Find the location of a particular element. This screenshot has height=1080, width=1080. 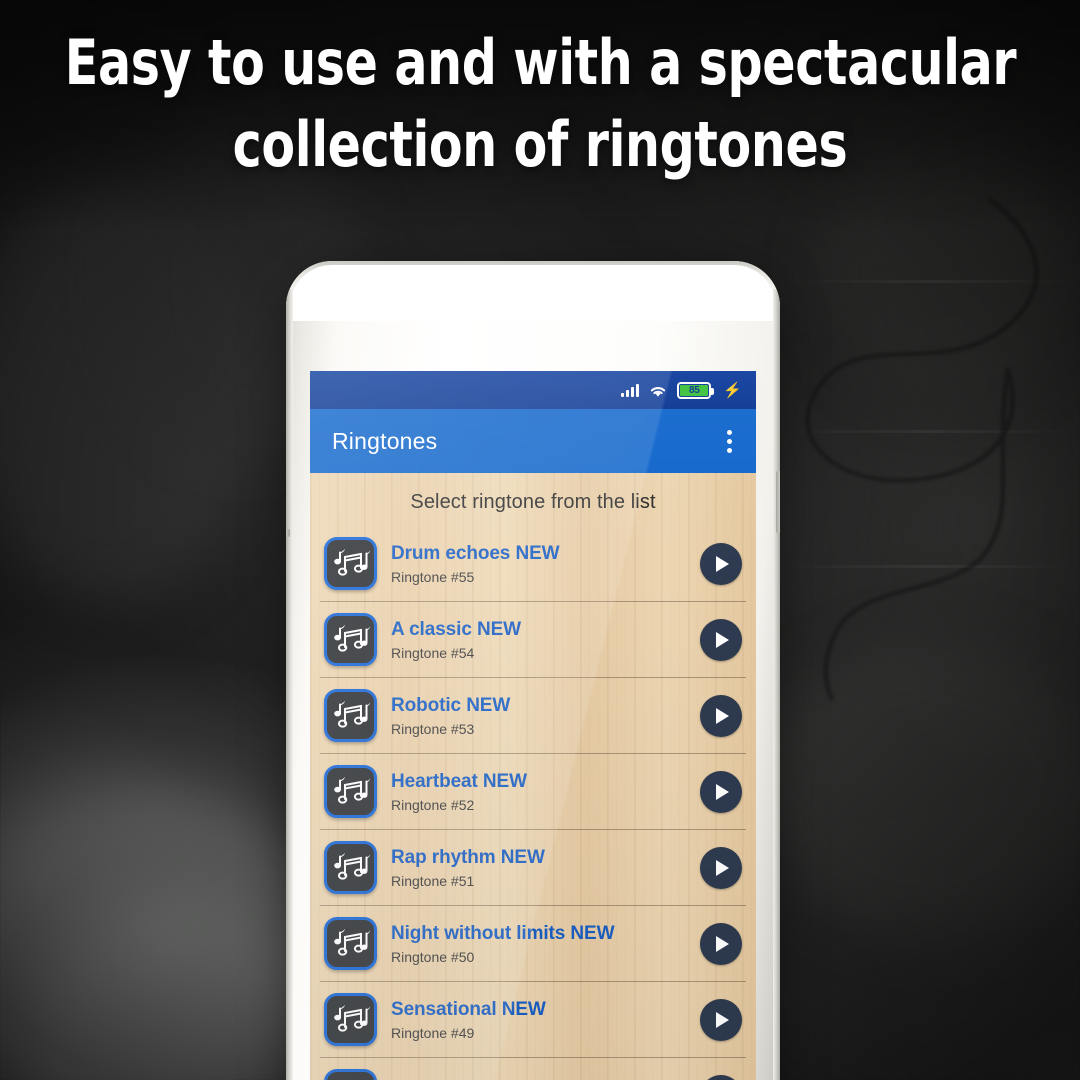

battery-level: 85 is located at coordinates (694, 390).